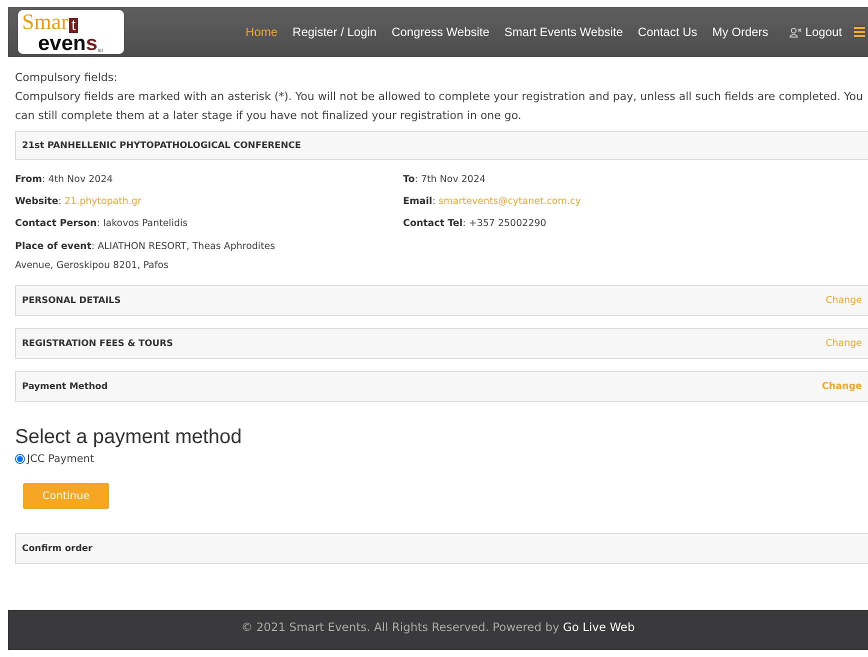  What do you see at coordinates (563, 32) in the screenshot?
I see `nav-link: Smart Events Website` at bounding box center [563, 32].